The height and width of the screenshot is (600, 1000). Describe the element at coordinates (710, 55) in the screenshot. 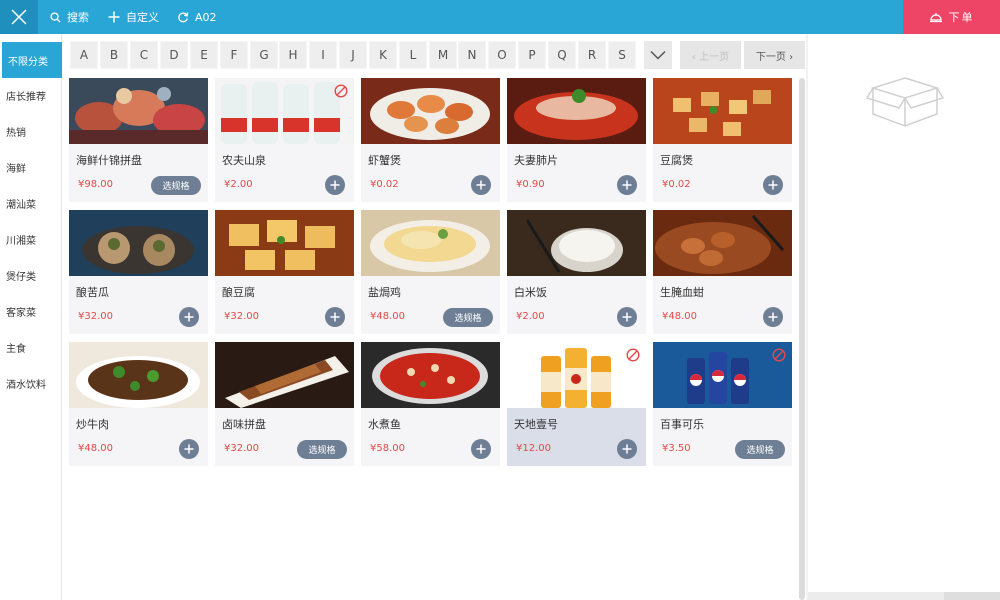

I see `prev-page-button: ‹ 上一页` at that location.